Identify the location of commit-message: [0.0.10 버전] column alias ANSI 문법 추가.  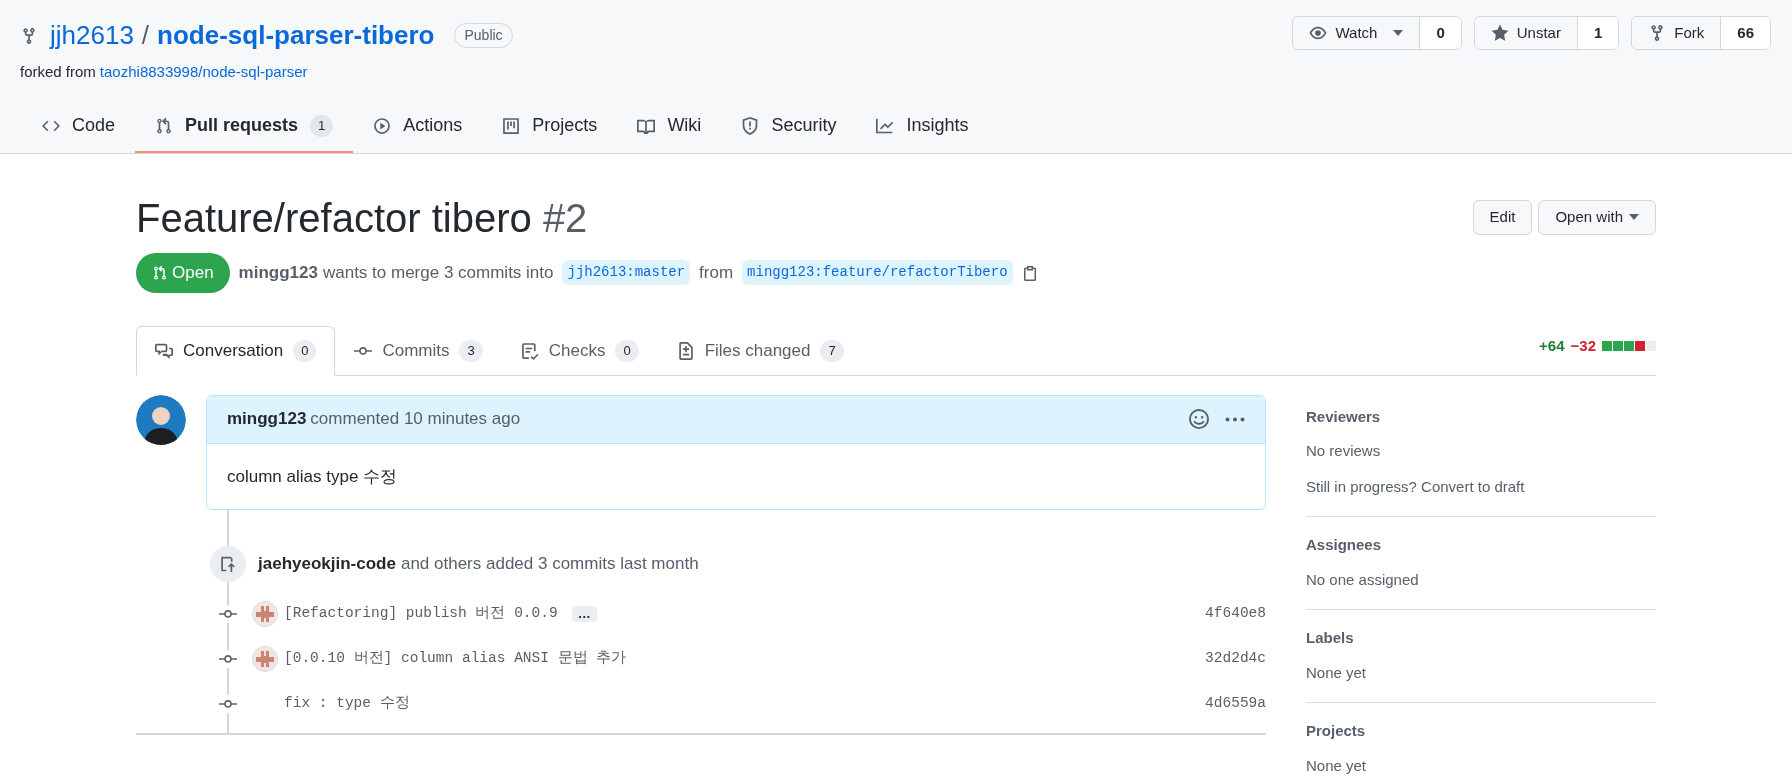
(455, 658).